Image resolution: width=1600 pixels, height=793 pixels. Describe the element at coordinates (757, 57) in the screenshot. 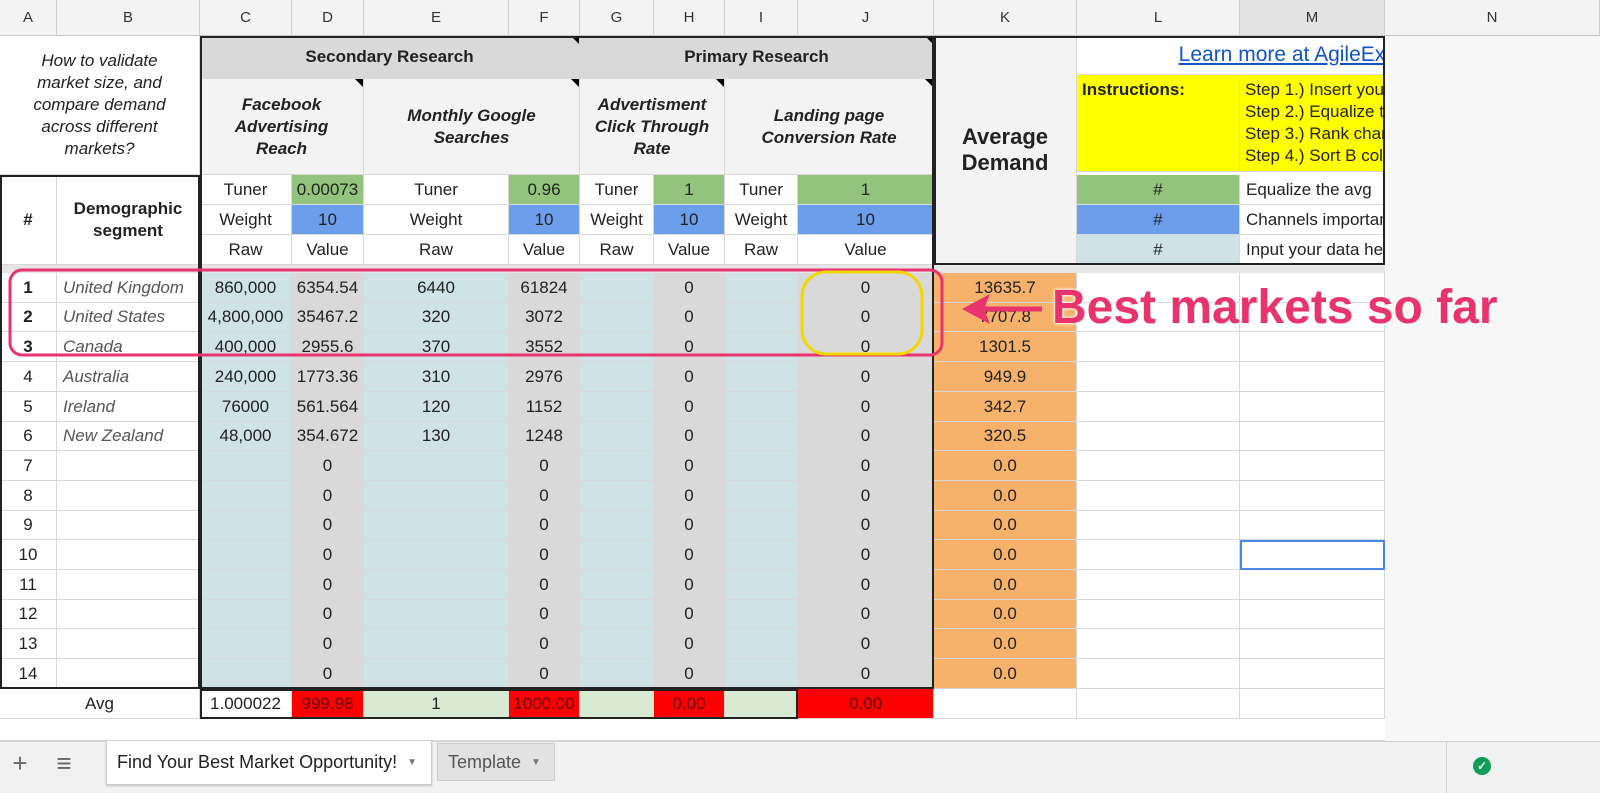

I see `primary-research-header: Primary Research` at that location.